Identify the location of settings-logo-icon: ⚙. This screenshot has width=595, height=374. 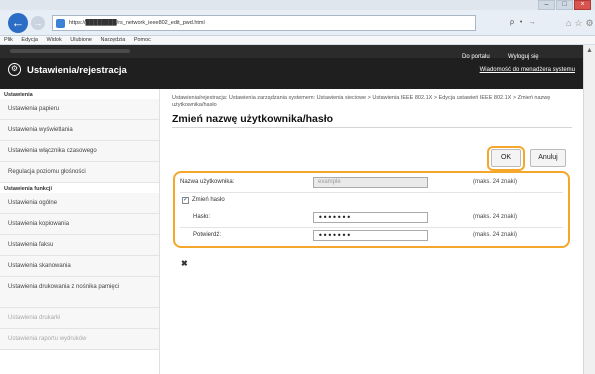
(14, 69).